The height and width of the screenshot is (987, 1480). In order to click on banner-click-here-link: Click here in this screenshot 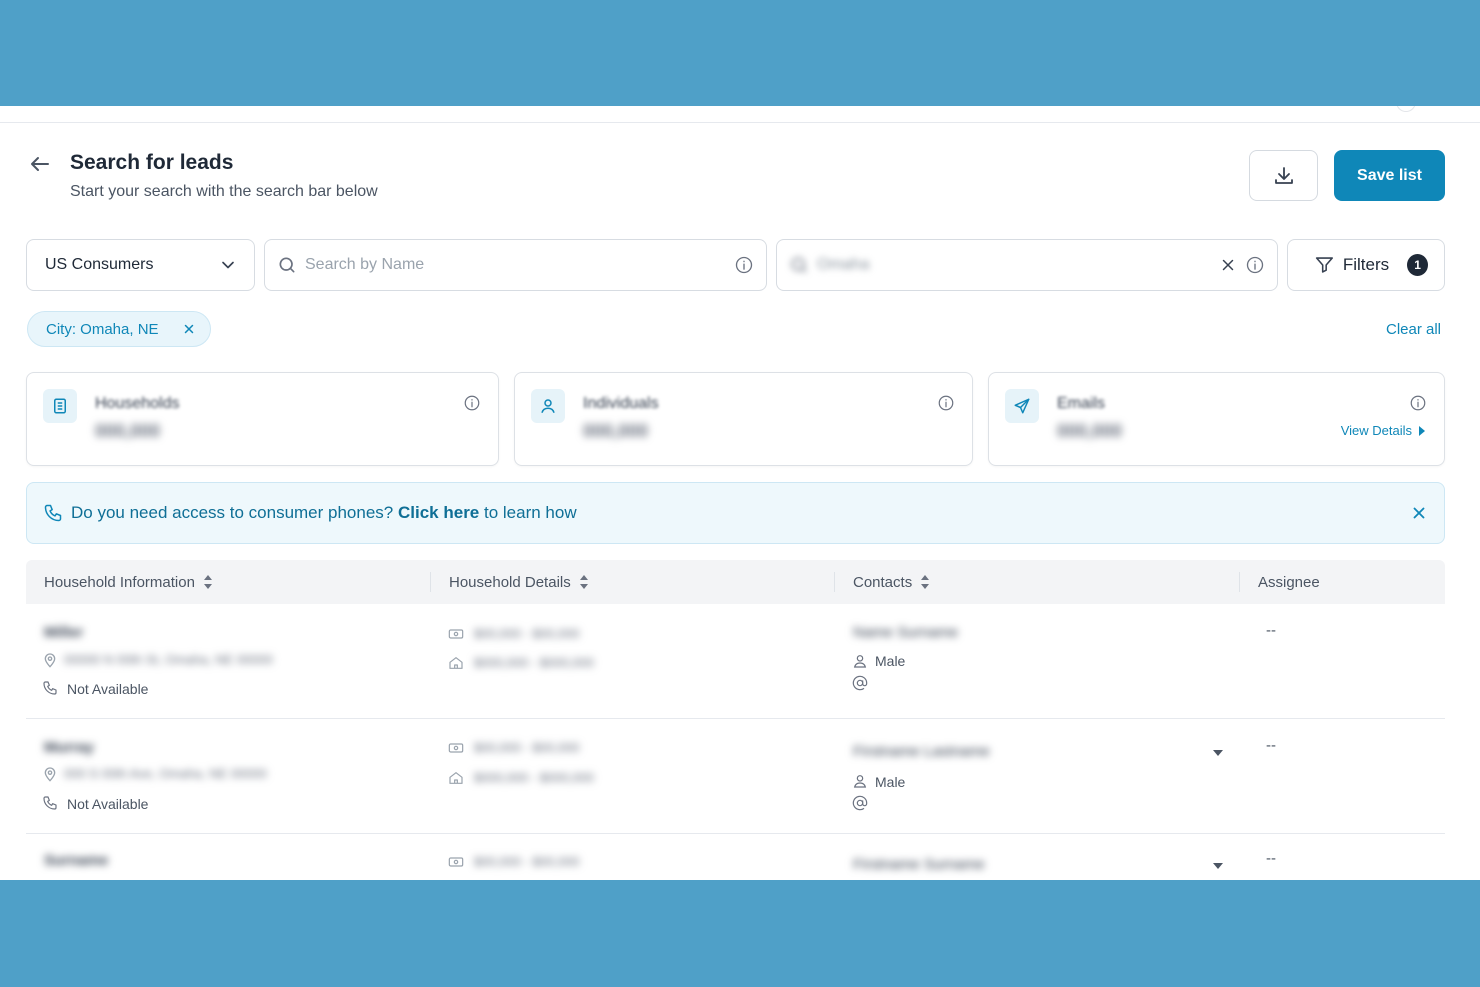, I will do `click(438, 512)`.